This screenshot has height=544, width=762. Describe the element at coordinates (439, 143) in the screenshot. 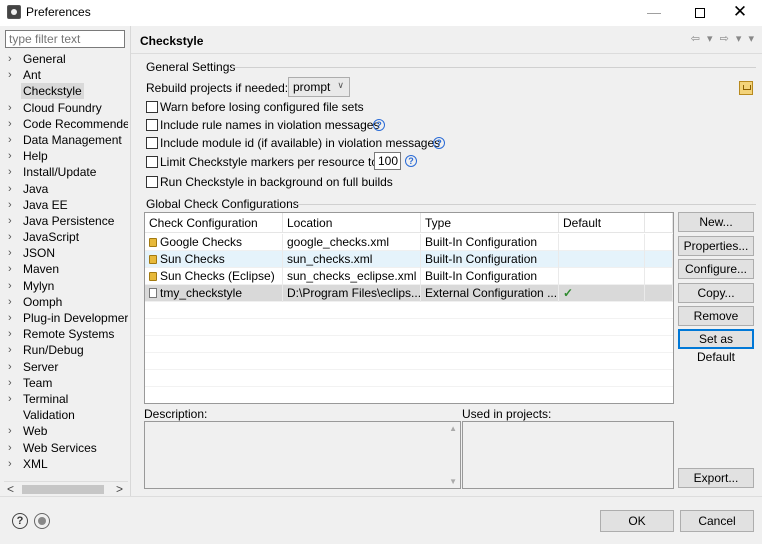

I see `module-id-help-icon: ?` at that location.